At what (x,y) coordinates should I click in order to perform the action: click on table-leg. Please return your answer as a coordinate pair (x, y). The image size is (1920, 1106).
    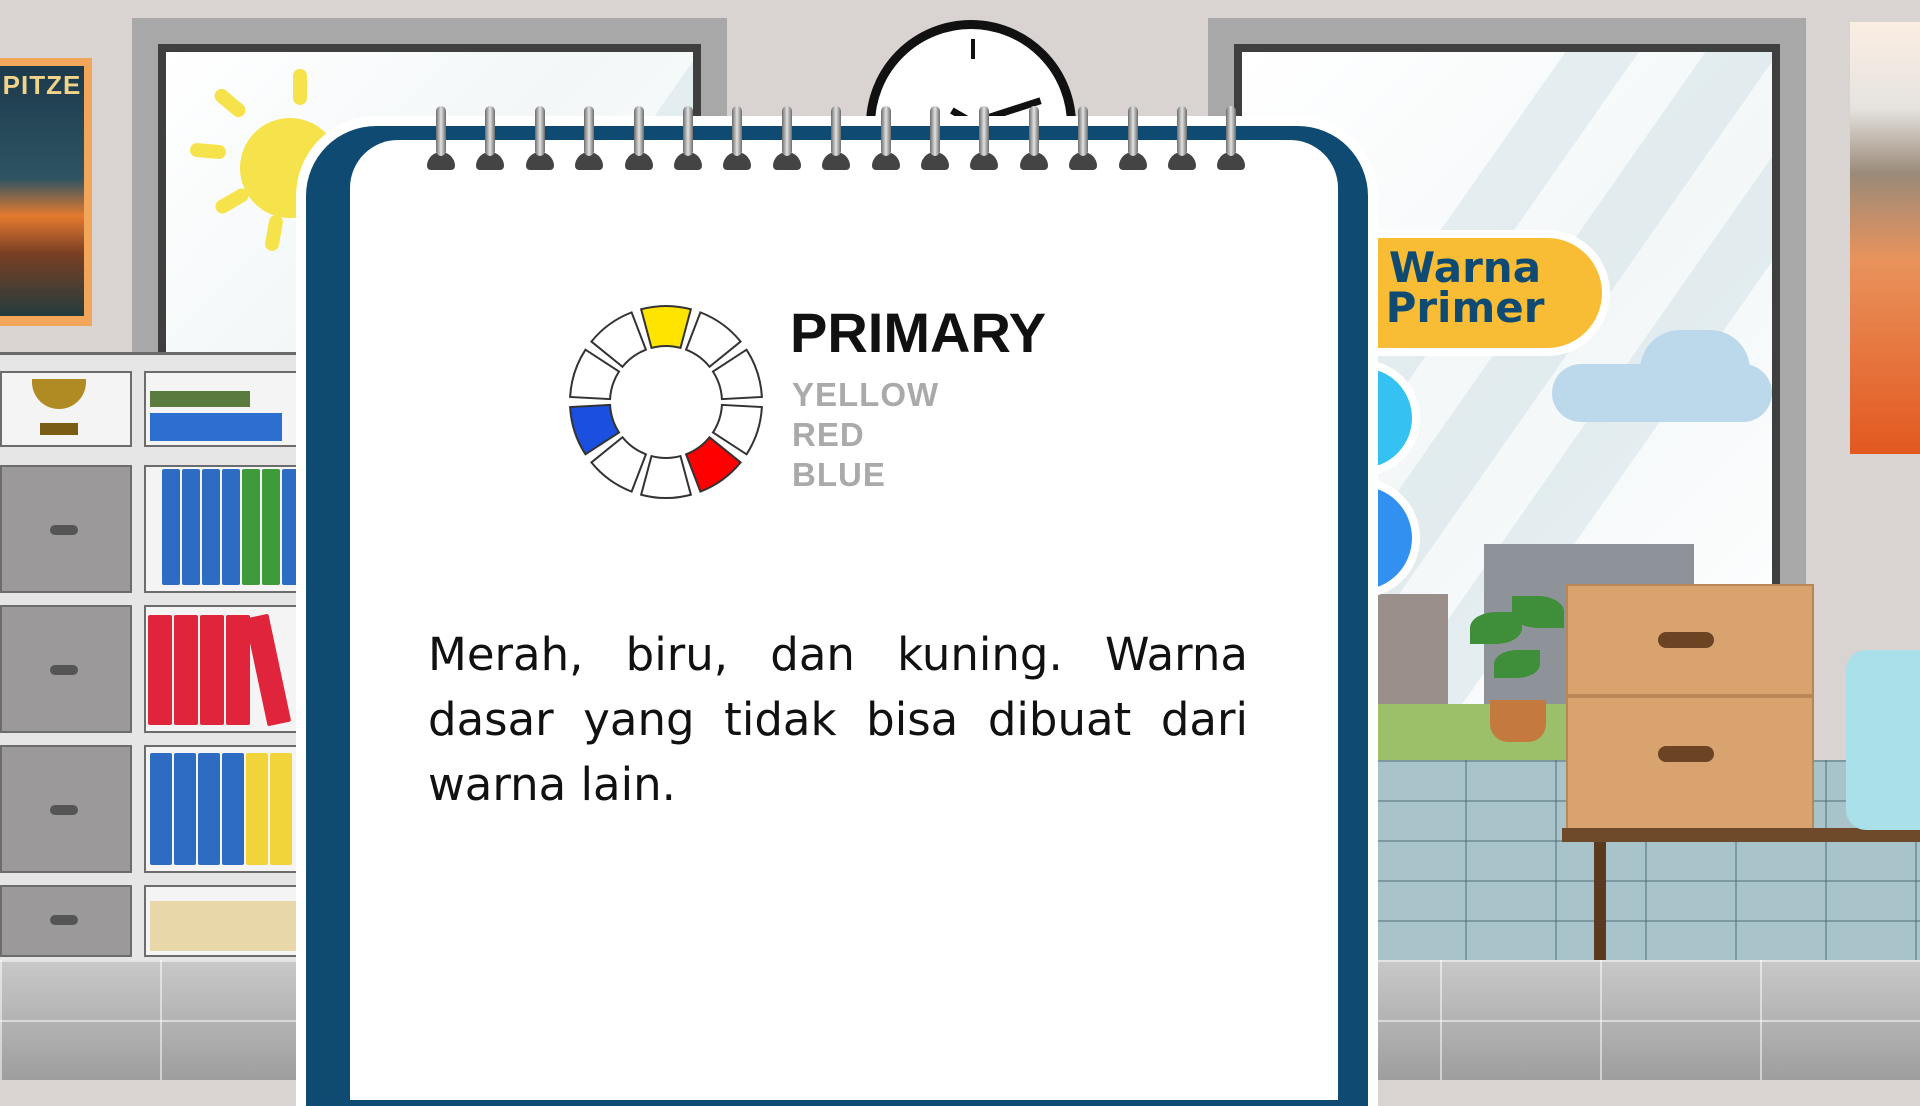
    Looking at the image, I should click on (1600, 905).